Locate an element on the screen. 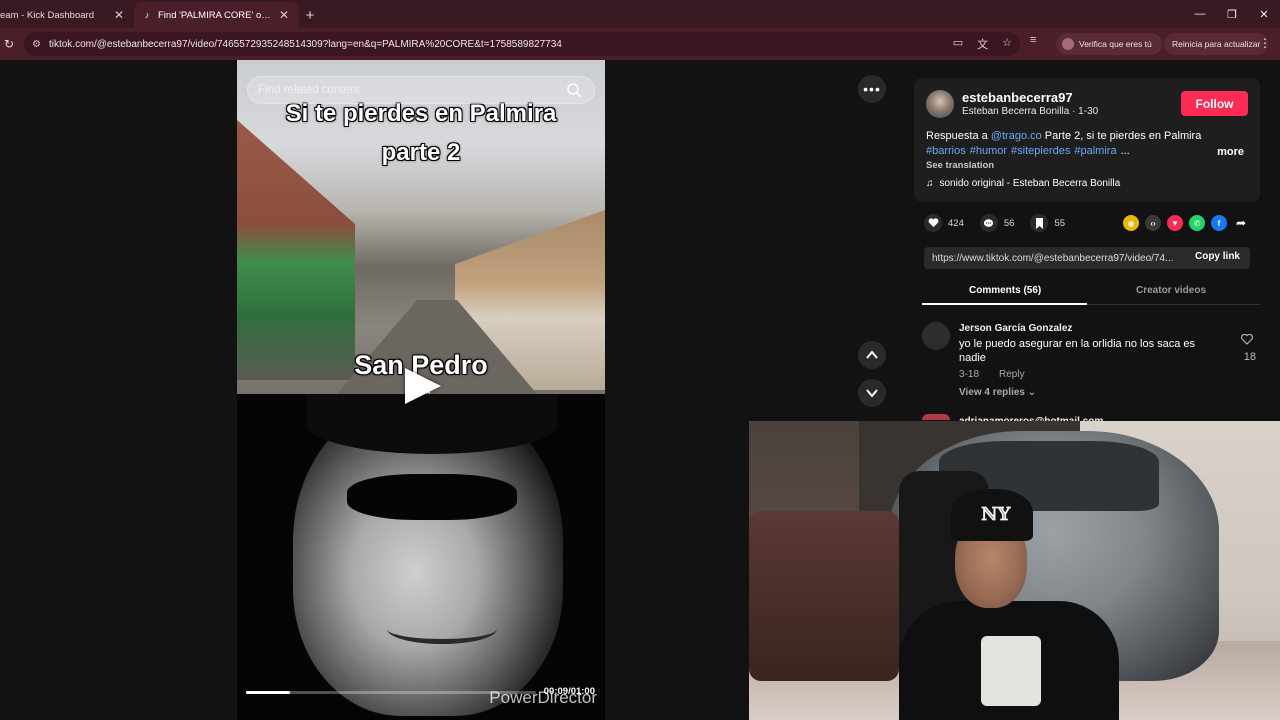 The image size is (1280, 720). panel-tabs: Comments (56) Creator videos is located at coordinates (1091, 293).